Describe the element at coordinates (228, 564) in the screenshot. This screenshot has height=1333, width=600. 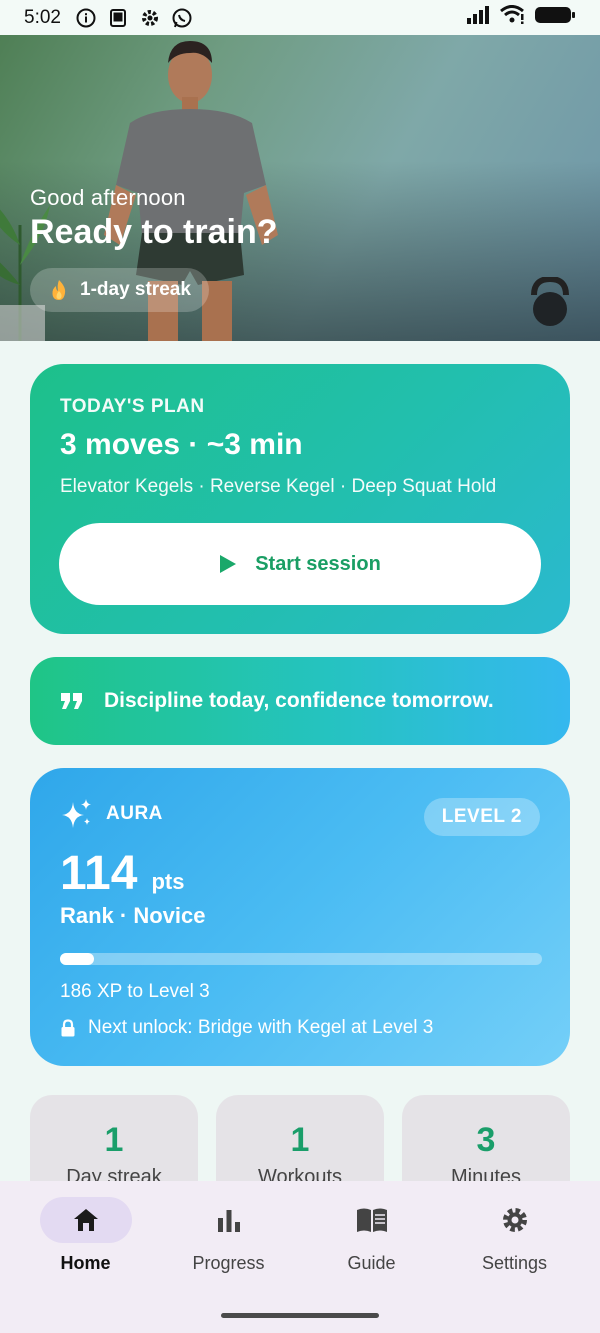
I see `play-icon` at that location.